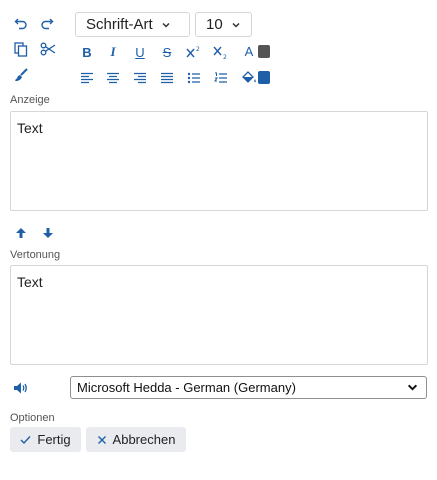  I want to click on redo-icon, so click(47, 23).